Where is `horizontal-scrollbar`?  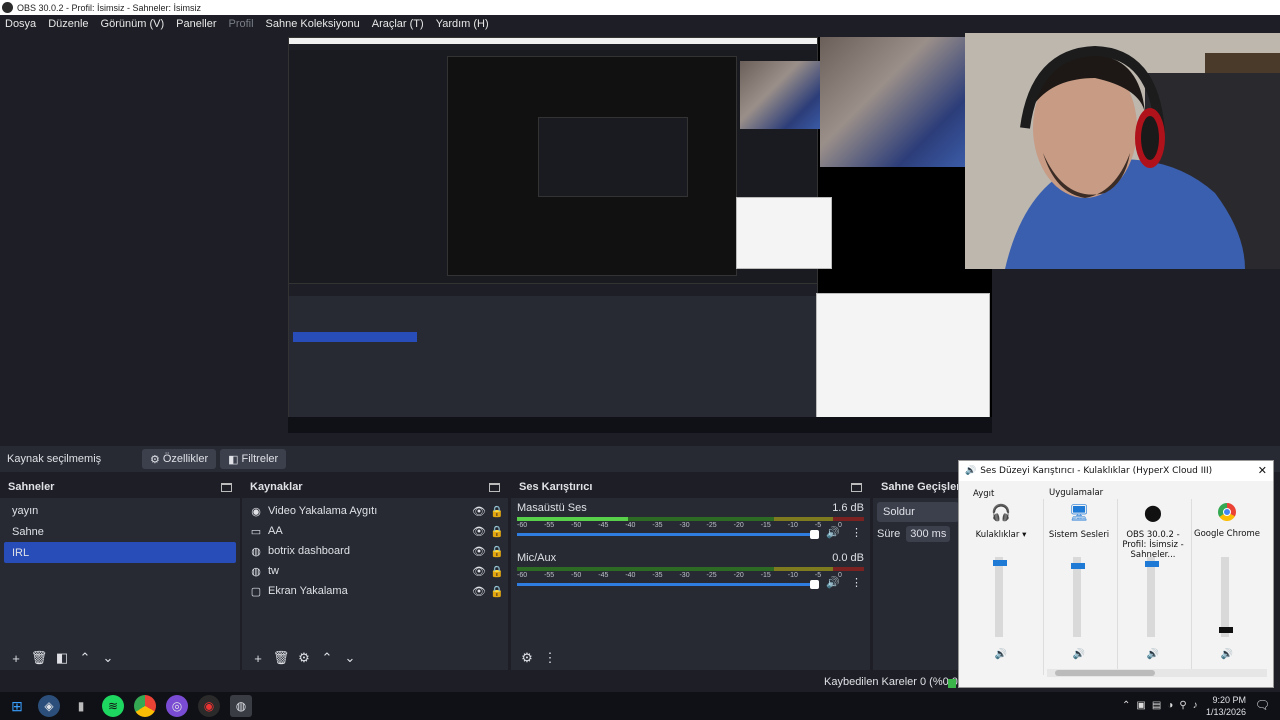 horizontal-scrollbar is located at coordinates (1157, 673).